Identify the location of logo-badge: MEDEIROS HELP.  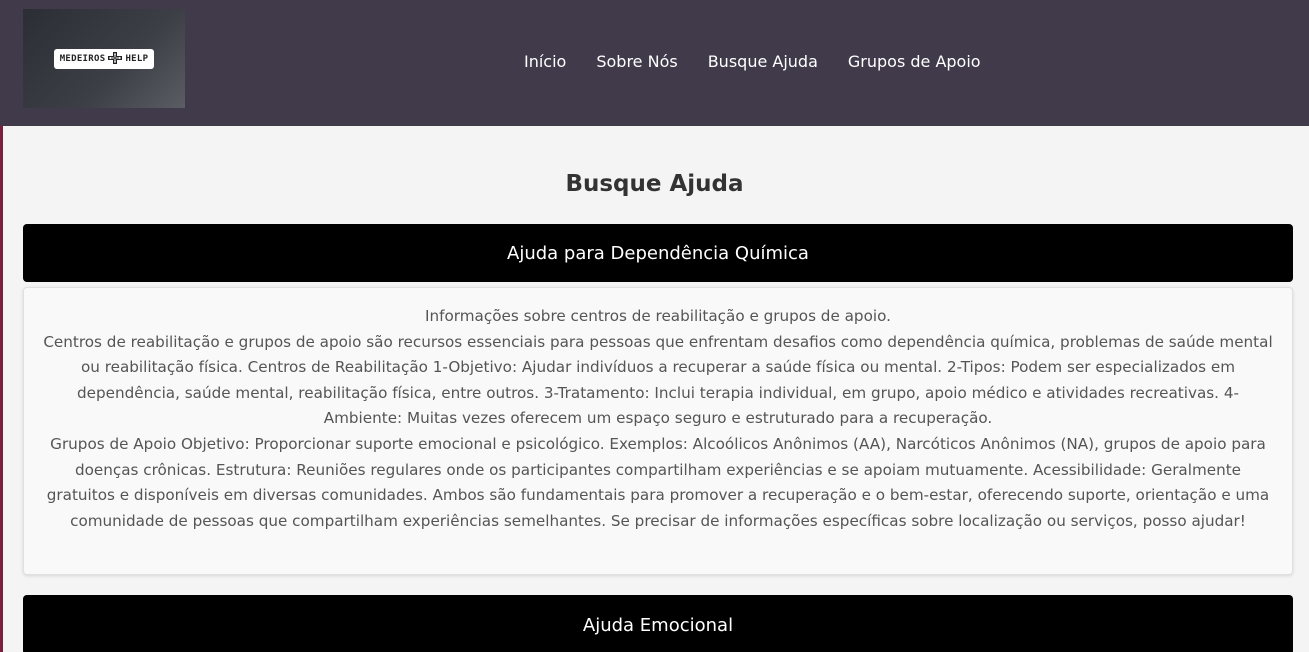
(104, 58).